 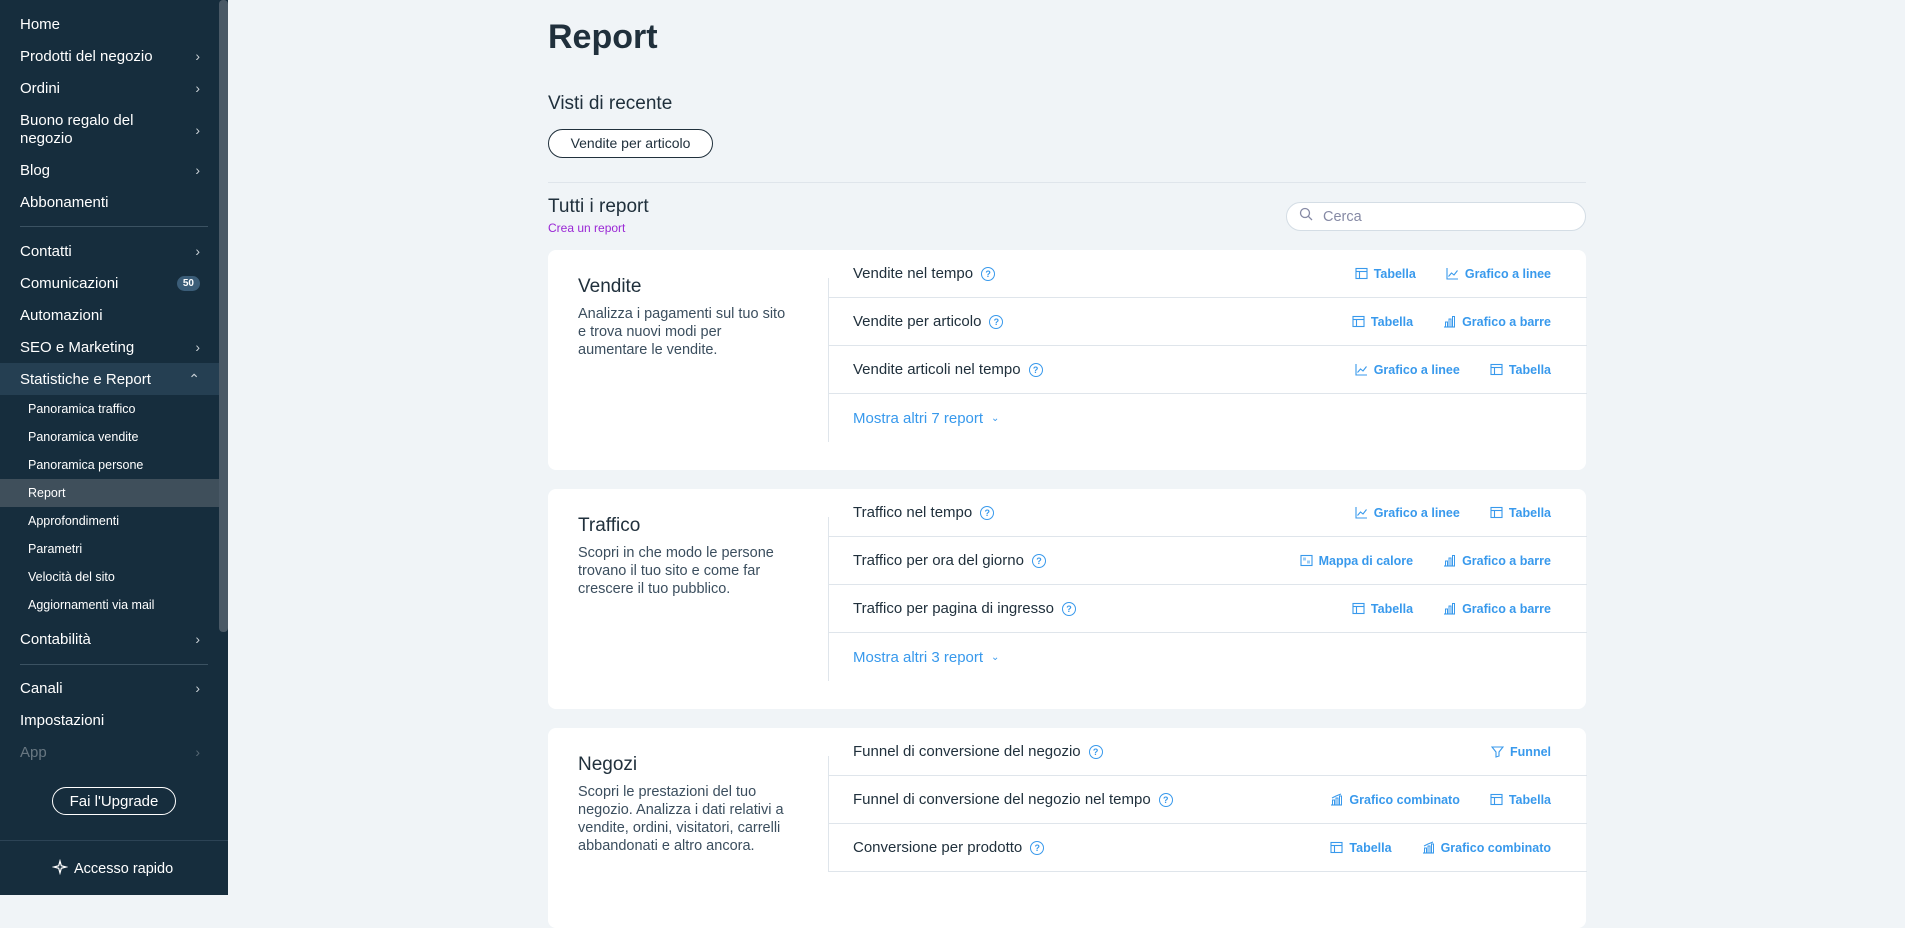 What do you see at coordinates (110, 379) in the screenshot?
I see `sidebar-item-statistiche: Statistiche e Report ⌃` at bounding box center [110, 379].